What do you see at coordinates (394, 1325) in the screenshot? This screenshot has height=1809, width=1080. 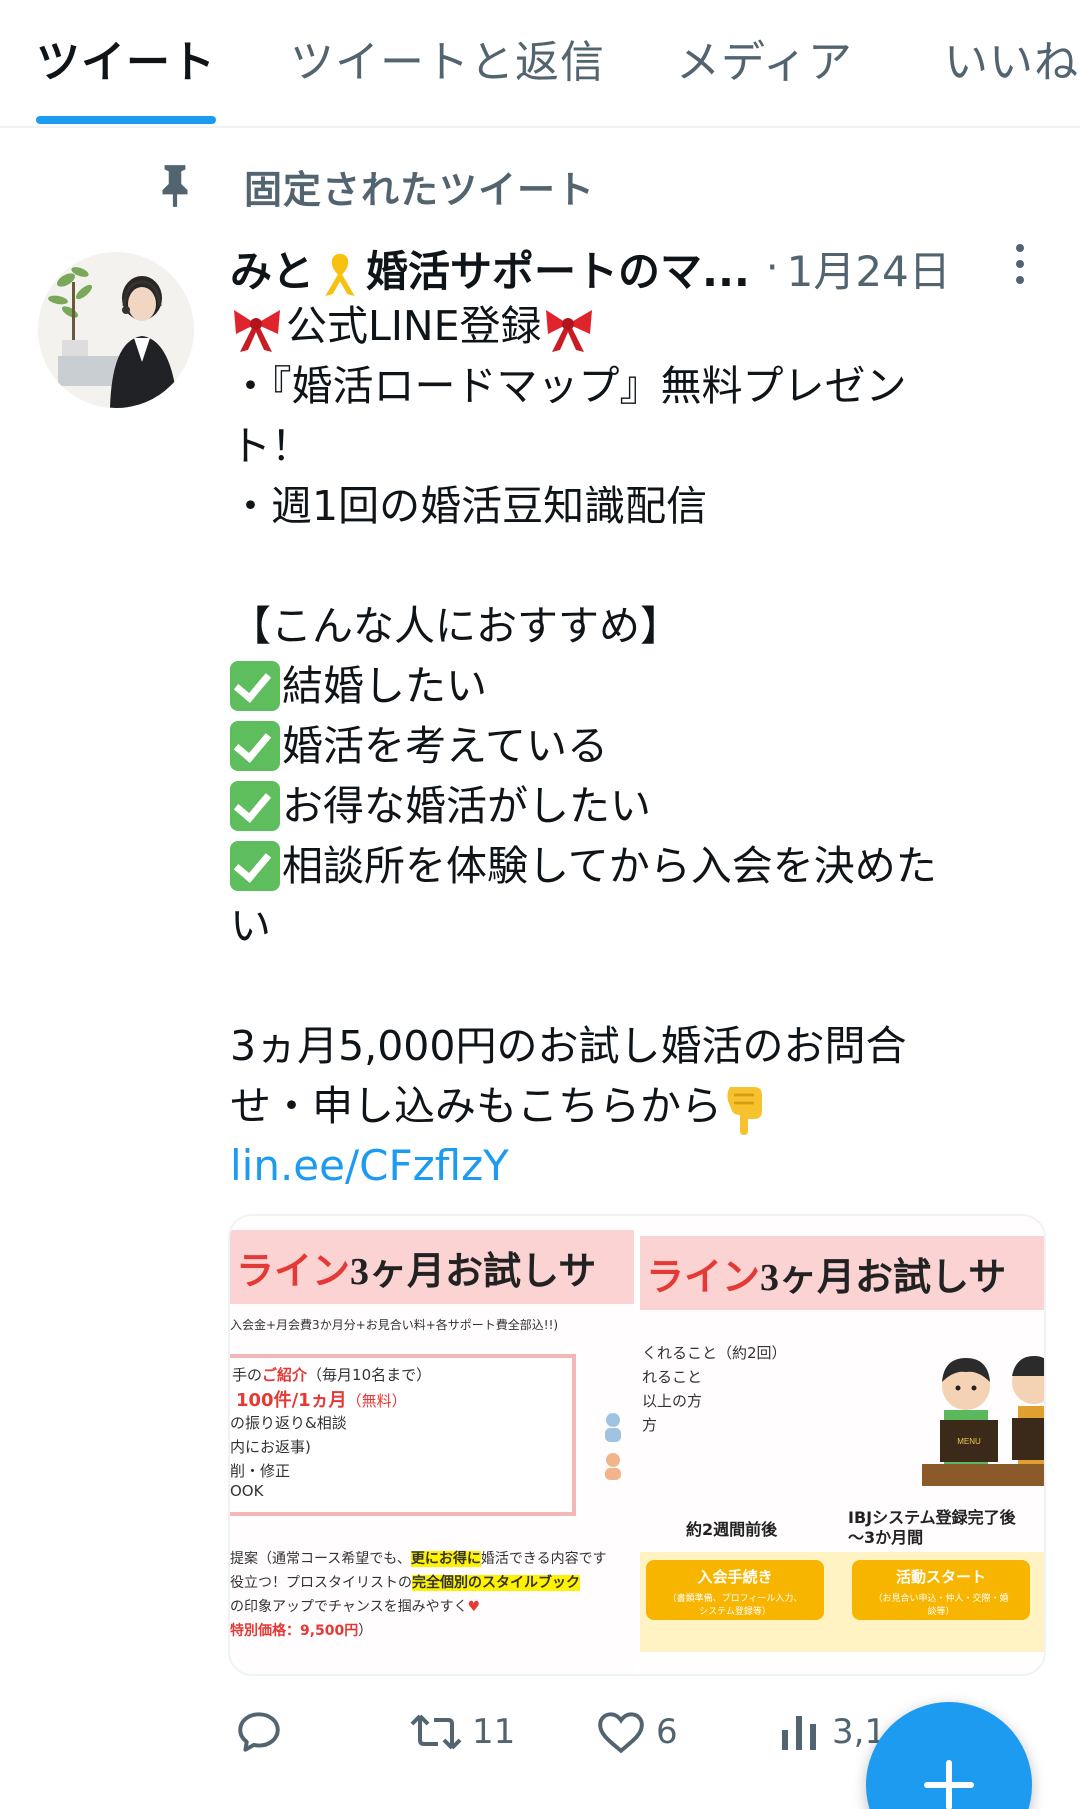 I see `media-note: 入会金+月会費3か月分+お見合い料+各サポート費全部込!!)` at bounding box center [394, 1325].